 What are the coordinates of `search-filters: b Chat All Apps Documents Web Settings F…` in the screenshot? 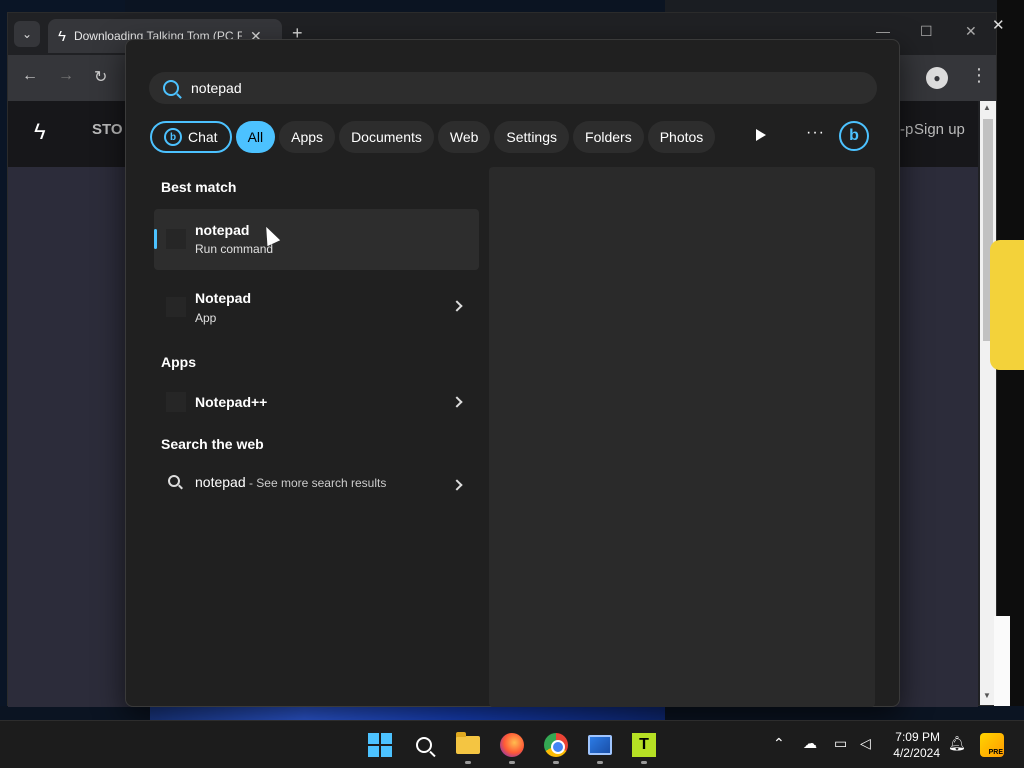 It's located at (433, 137).